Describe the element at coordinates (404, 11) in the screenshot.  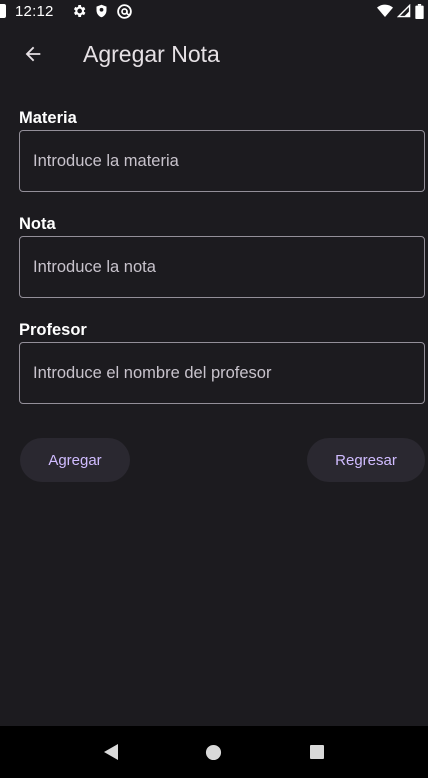
I see `signal-icon` at that location.